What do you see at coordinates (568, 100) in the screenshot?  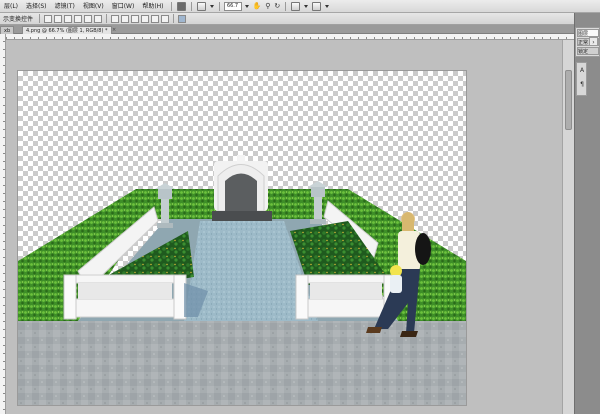 I see `scrollbar-thumb` at bounding box center [568, 100].